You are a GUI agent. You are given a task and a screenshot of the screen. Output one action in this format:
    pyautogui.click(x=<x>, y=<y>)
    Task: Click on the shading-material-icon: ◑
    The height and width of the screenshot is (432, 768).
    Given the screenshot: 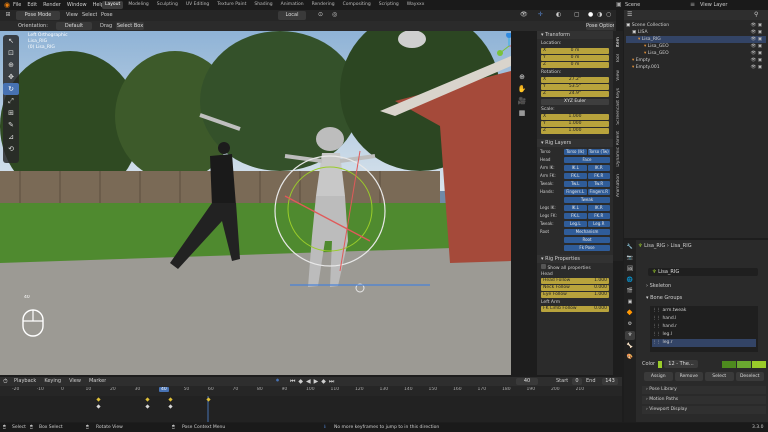 What is the action you would take?
    pyautogui.click(x=599, y=14)
    